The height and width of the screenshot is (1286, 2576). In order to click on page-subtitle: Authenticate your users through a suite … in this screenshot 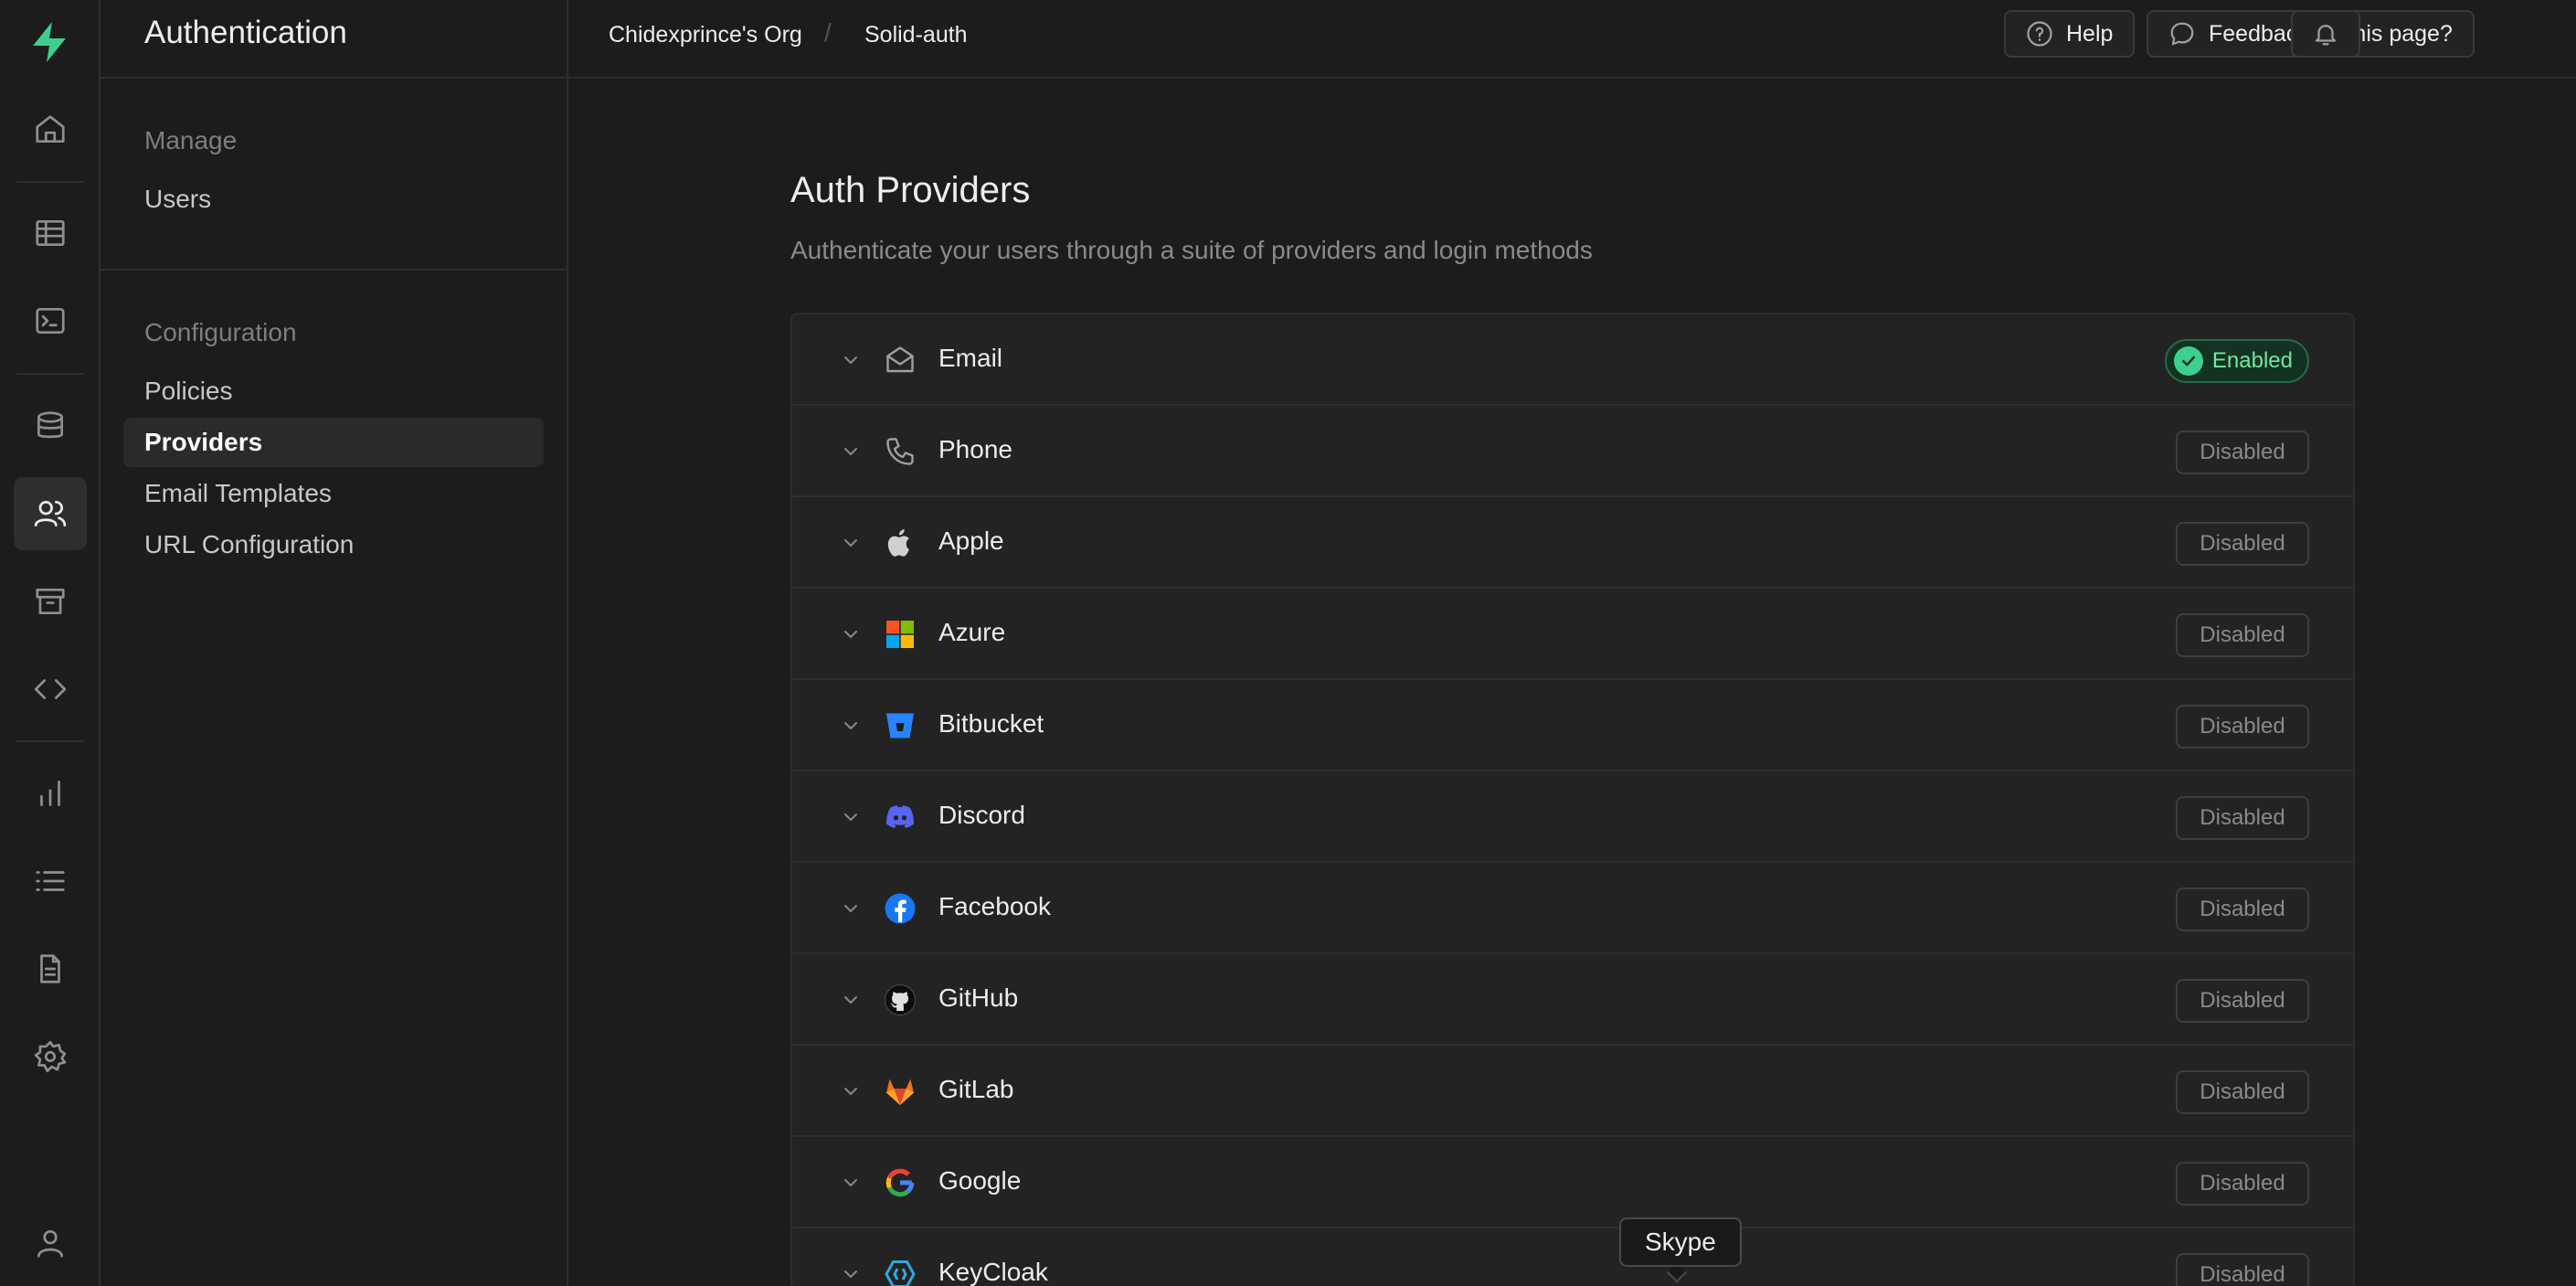, I will do `click(1191, 250)`.